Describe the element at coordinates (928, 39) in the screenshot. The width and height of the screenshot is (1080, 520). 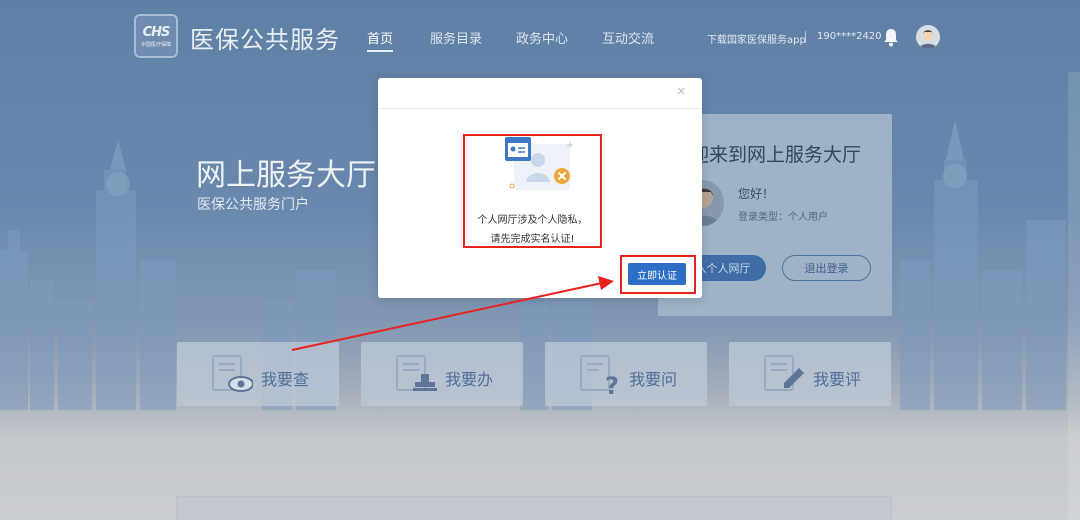
I see `avatar-person-icon` at that location.